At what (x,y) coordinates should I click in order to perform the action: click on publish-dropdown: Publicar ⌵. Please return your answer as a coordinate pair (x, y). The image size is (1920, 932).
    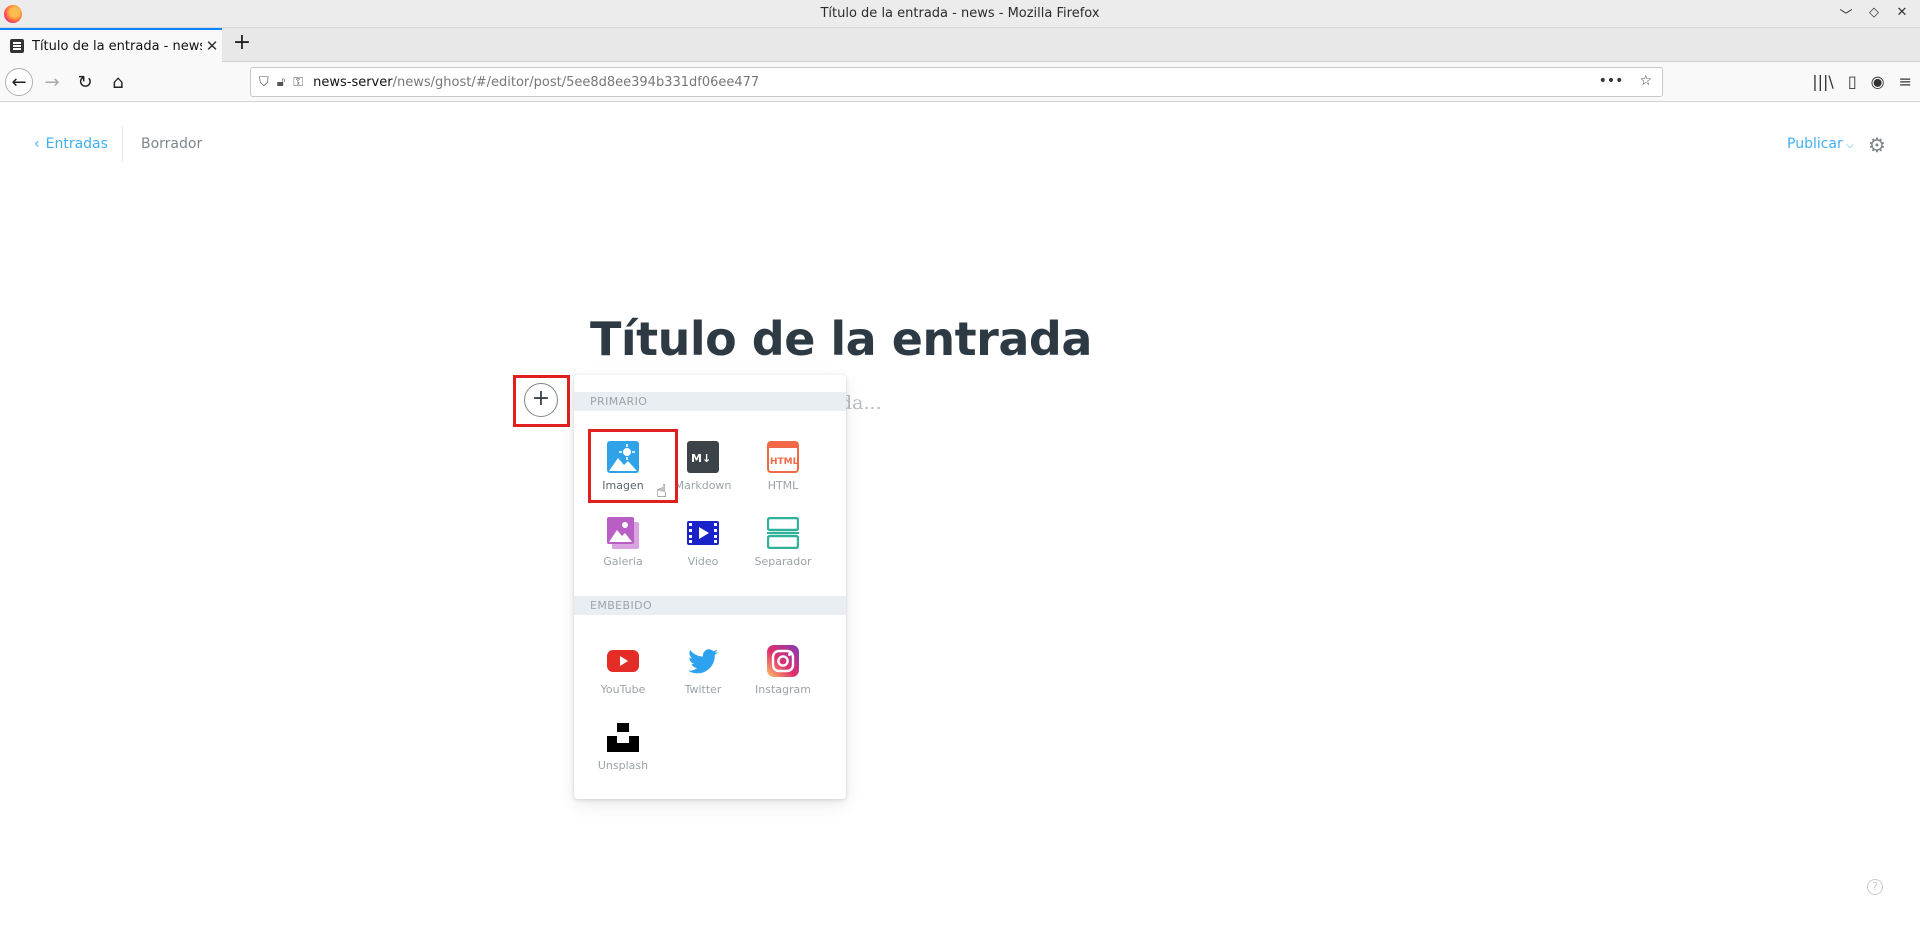
    Looking at the image, I should click on (1820, 144).